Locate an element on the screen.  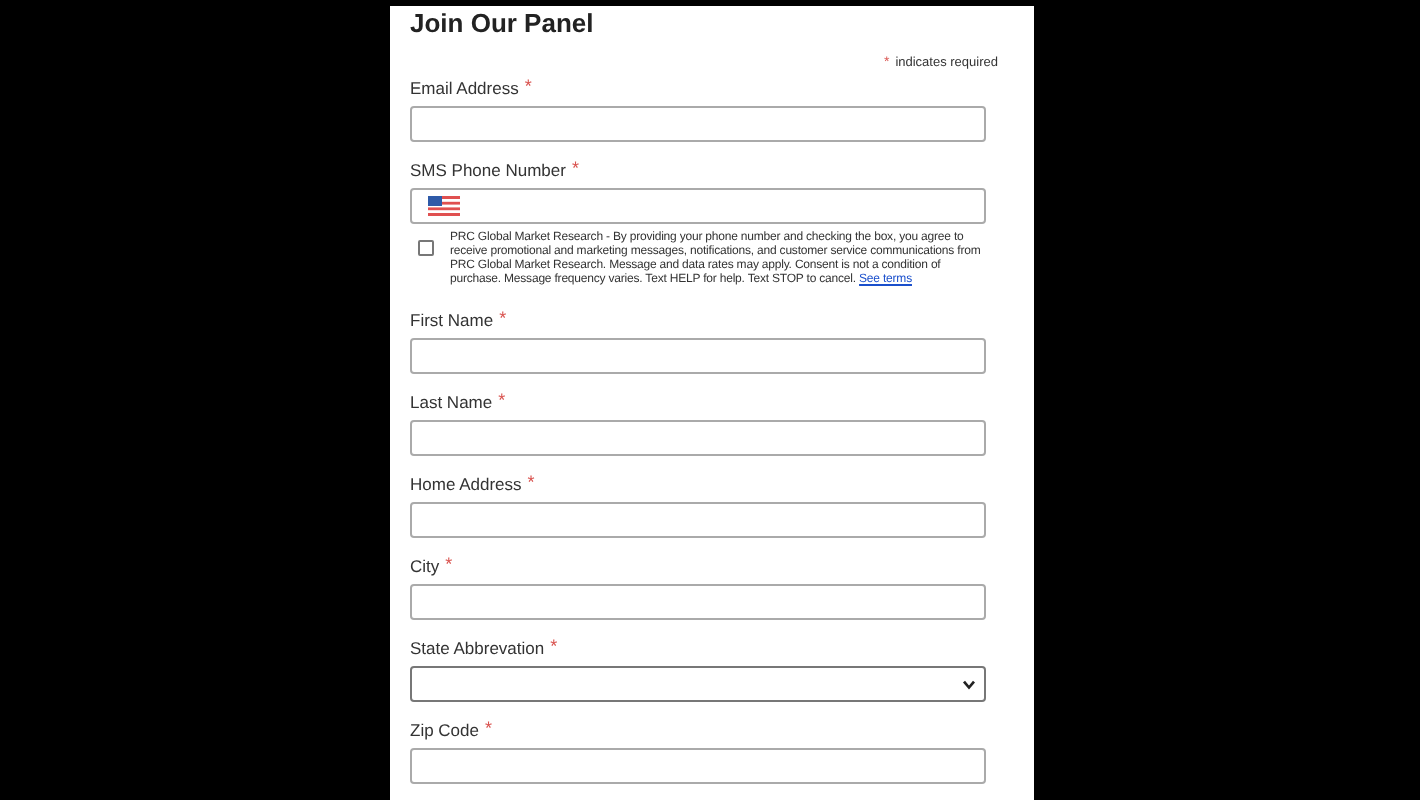
field-label: Zip Code is located at coordinates (444, 729).